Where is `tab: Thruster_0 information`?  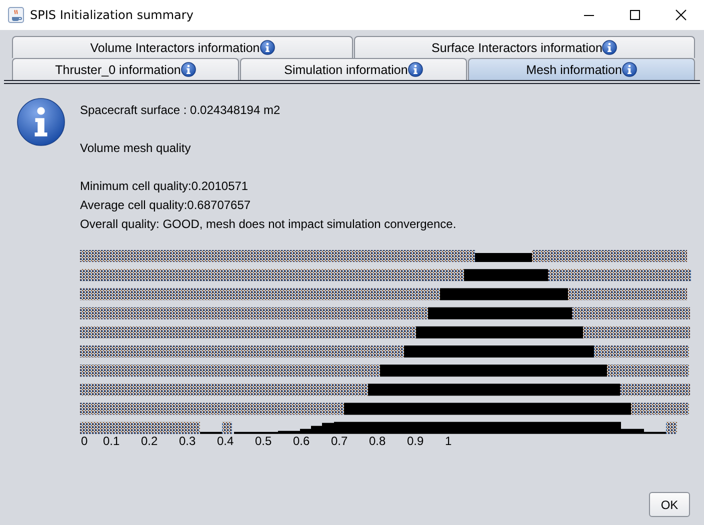 tab: Thruster_0 information is located at coordinates (125, 69).